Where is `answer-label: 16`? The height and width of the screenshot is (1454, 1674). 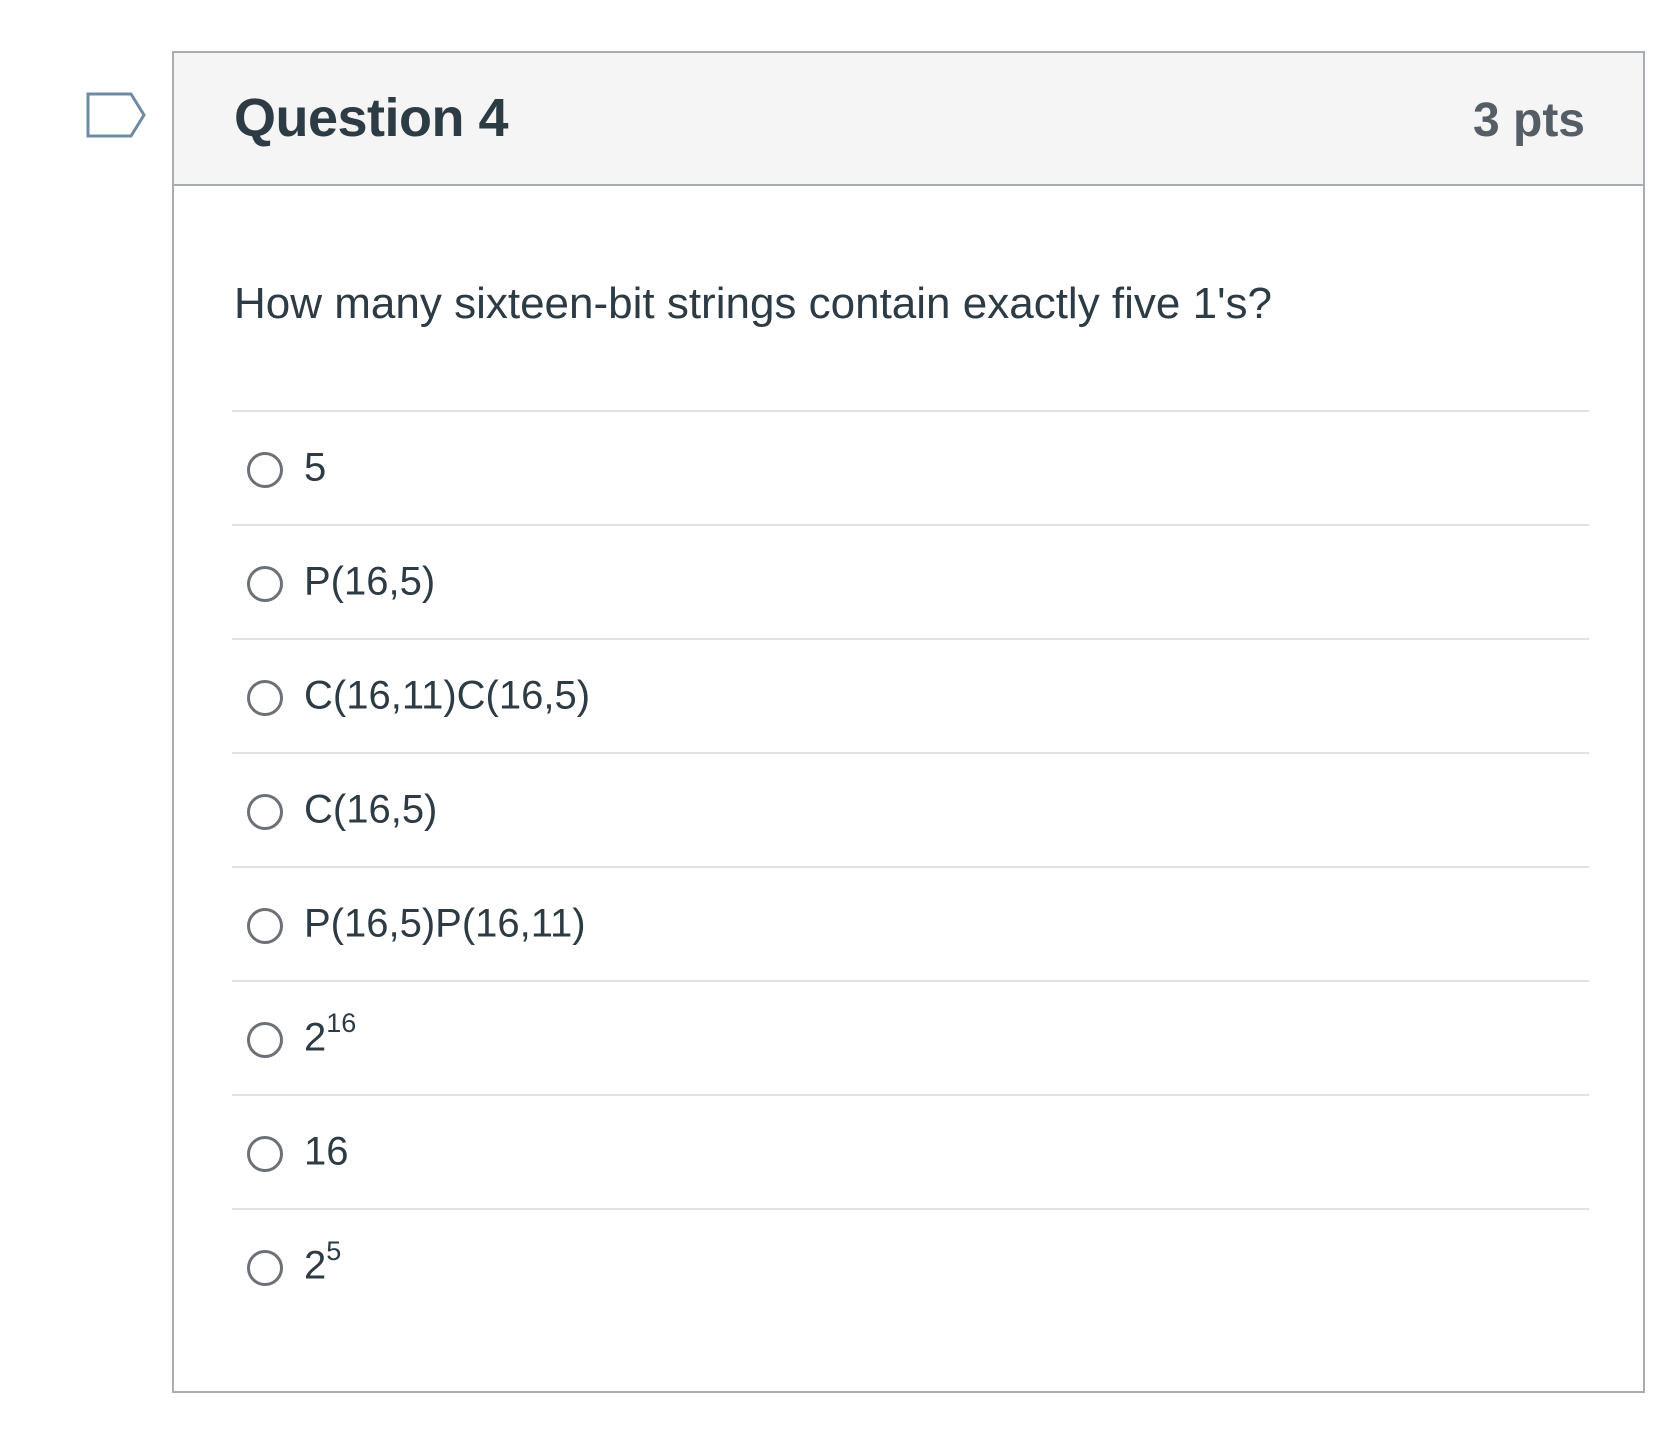
answer-label: 16 is located at coordinates (326, 1151).